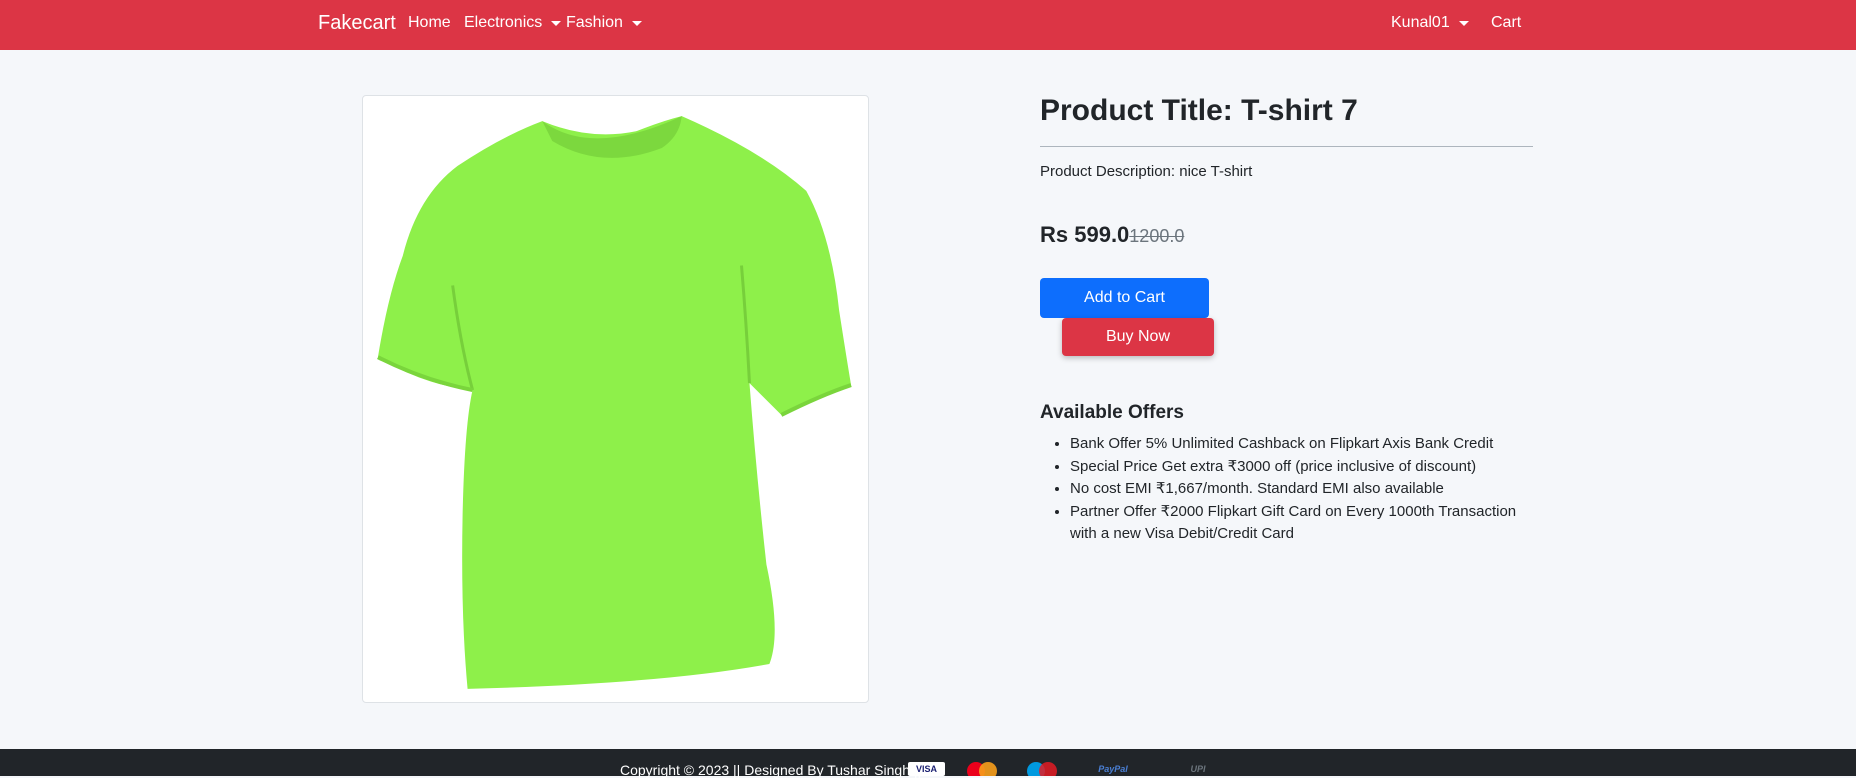  I want to click on upi-logo: UPI, so click(1198, 769).